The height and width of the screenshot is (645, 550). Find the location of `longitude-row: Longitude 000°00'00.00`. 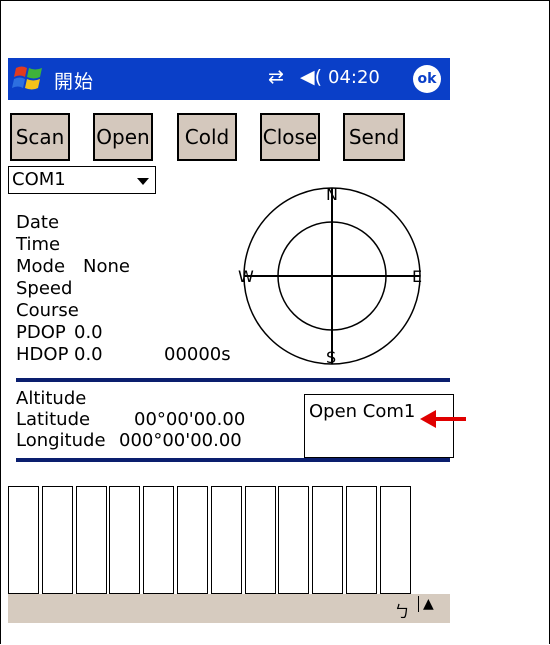

longitude-row: Longitude 000°00'00.00 is located at coordinates (129, 441).